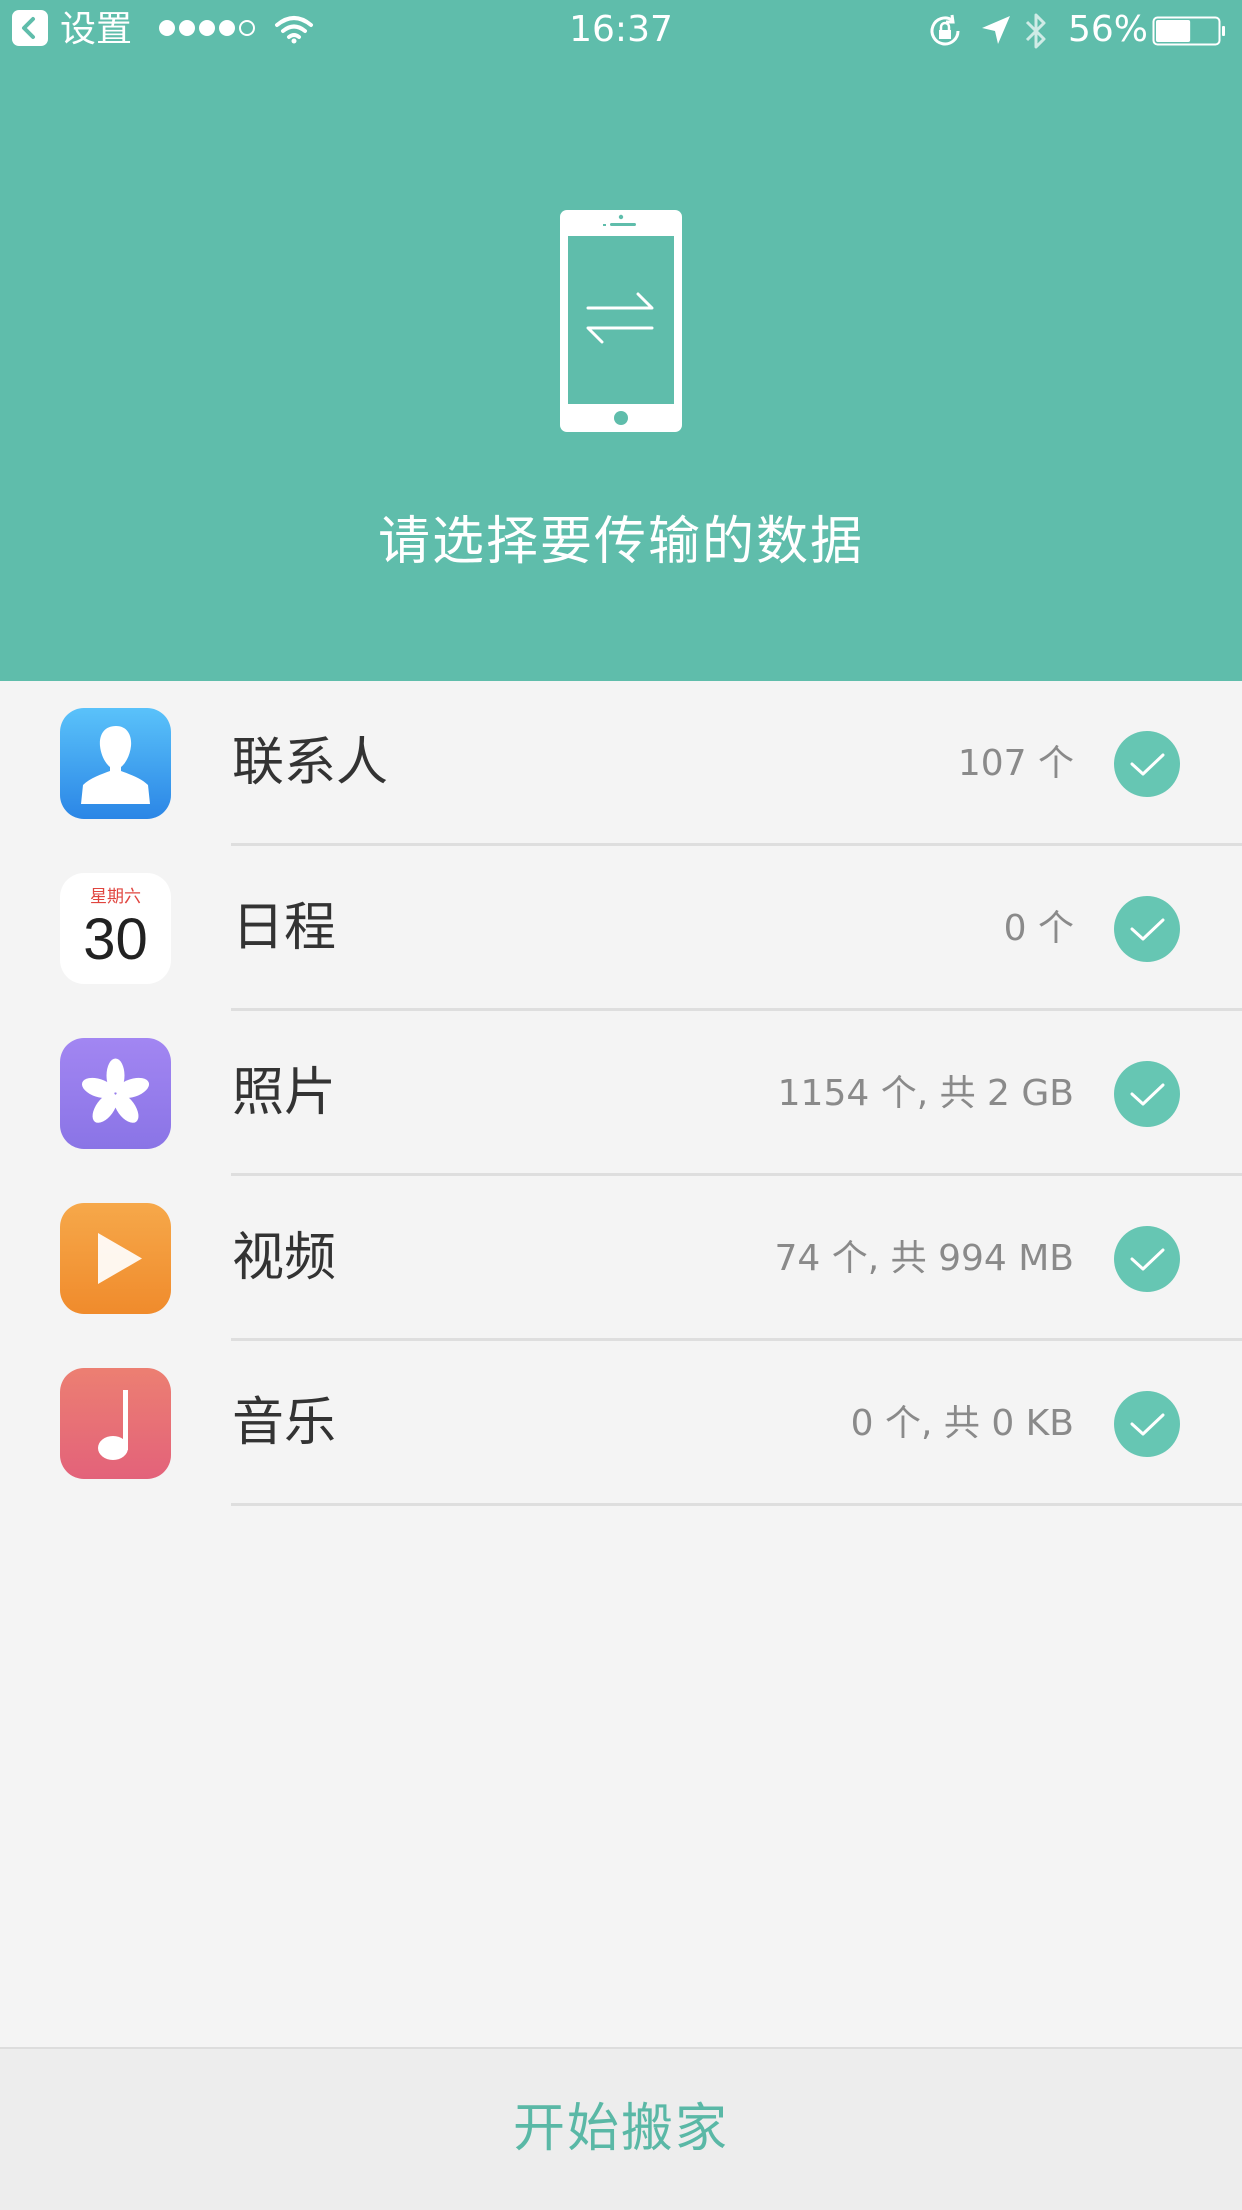 The height and width of the screenshot is (2210, 1242). Describe the element at coordinates (620, 542) in the screenshot. I see `header-title: 请选择要传输的数据` at that location.